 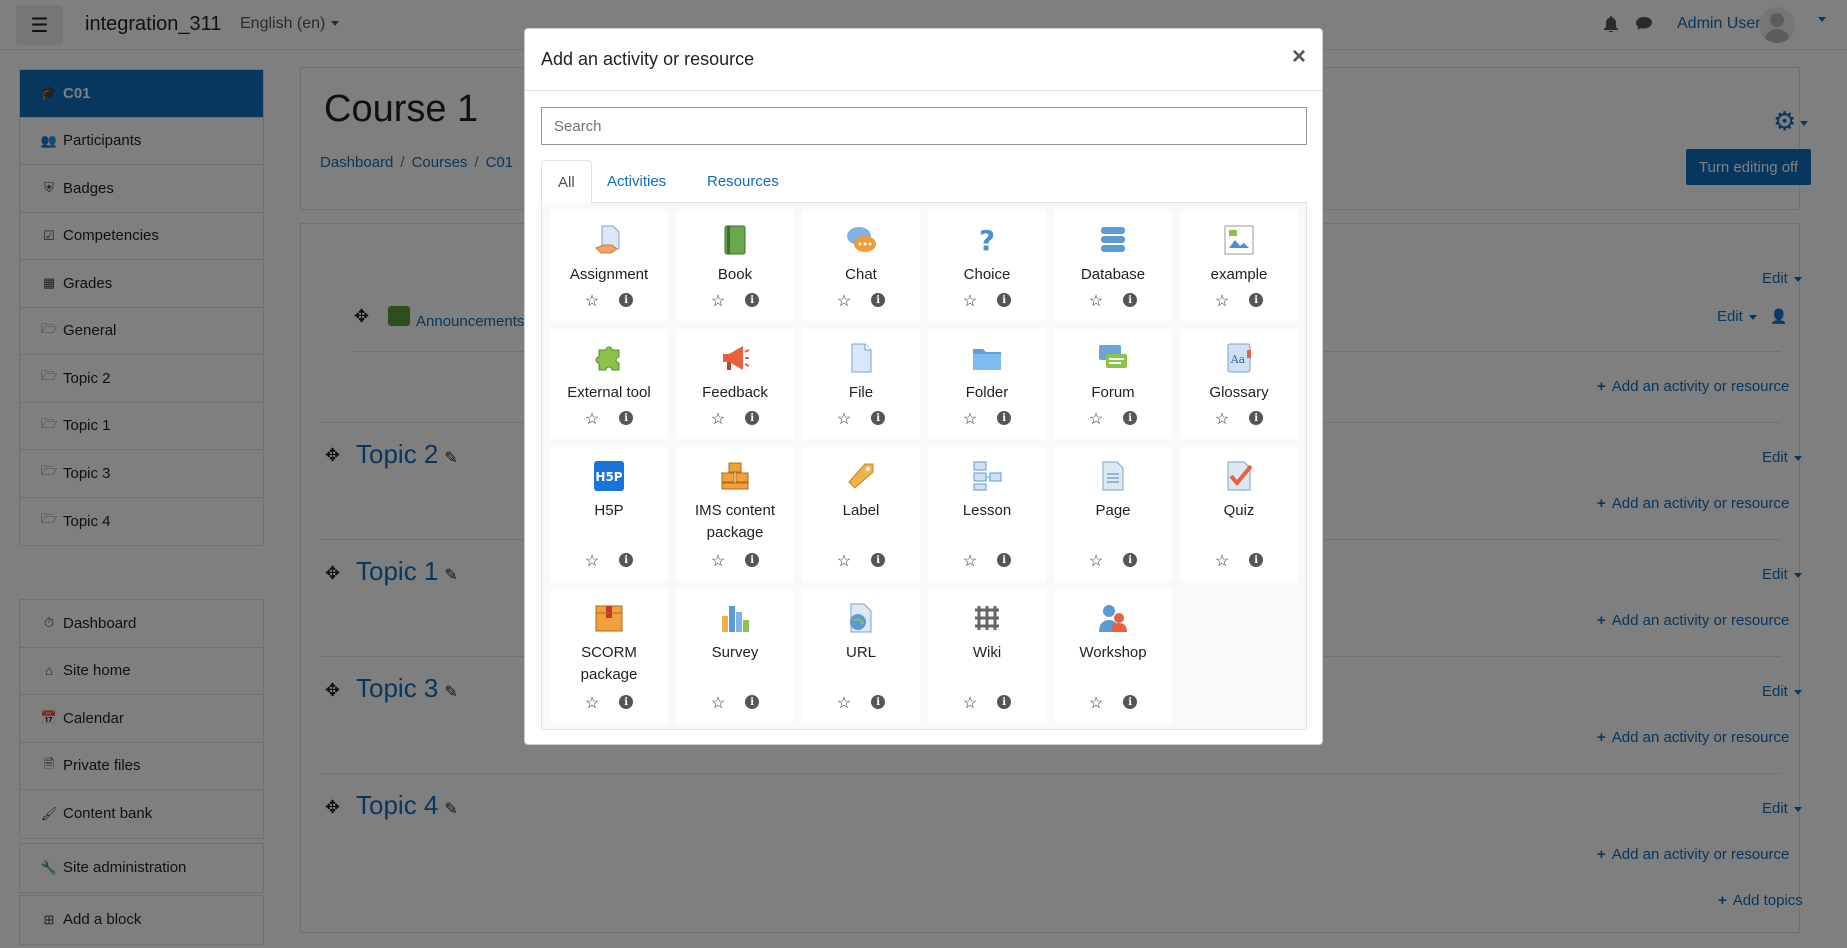 I want to click on label-icon, so click(x=861, y=476).